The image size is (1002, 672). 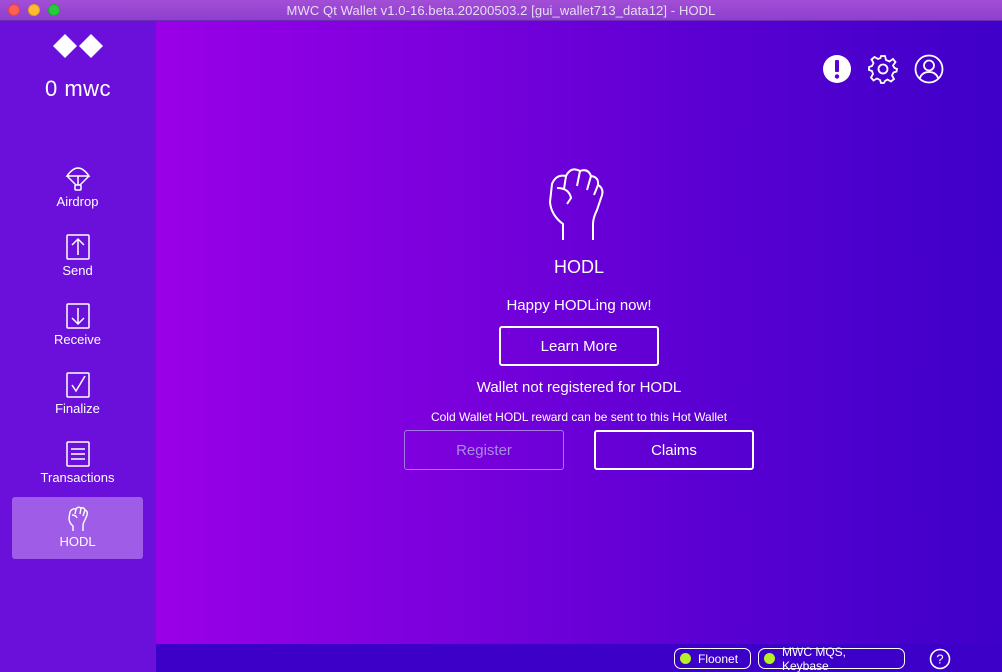 I want to click on listener-label: MWC MQS, Keybase, so click(x=814, y=658).